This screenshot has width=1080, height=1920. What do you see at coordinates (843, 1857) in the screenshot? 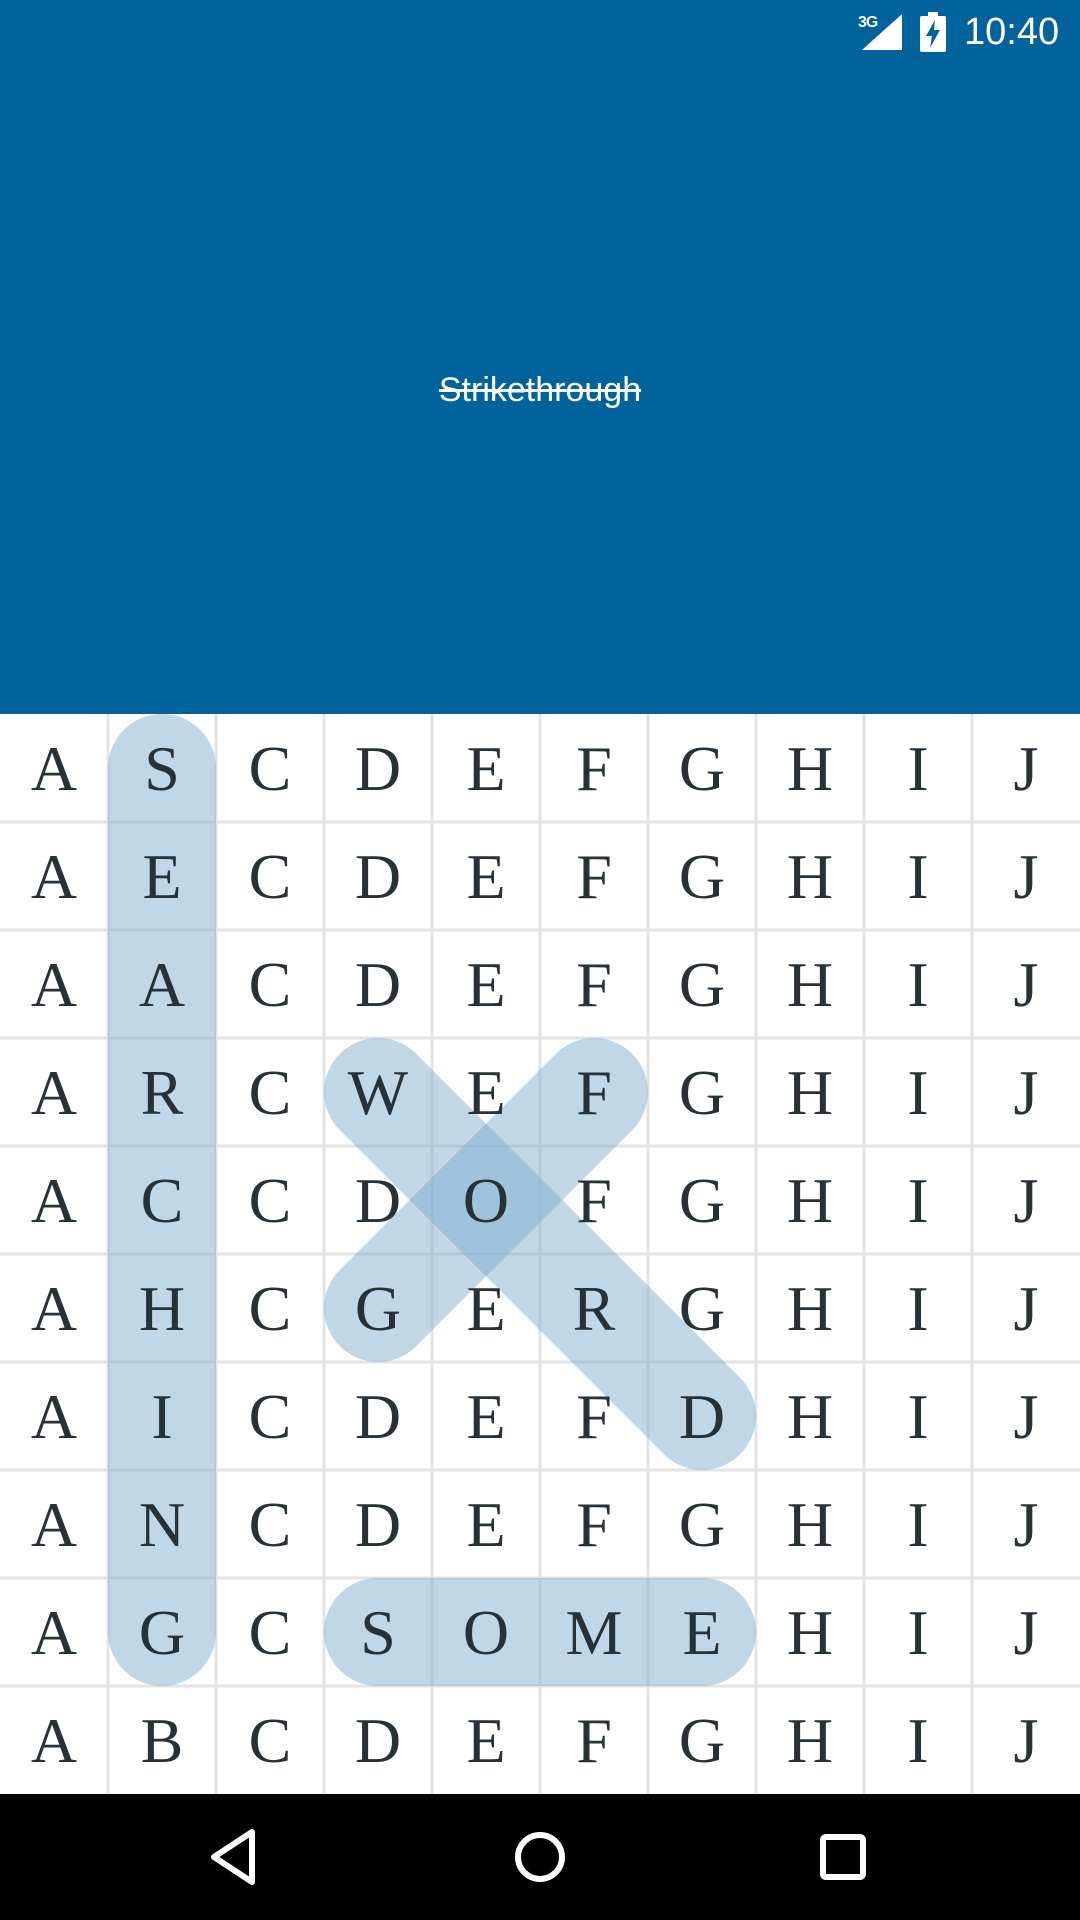
I see `recents-icon` at bounding box center [843, 1857].